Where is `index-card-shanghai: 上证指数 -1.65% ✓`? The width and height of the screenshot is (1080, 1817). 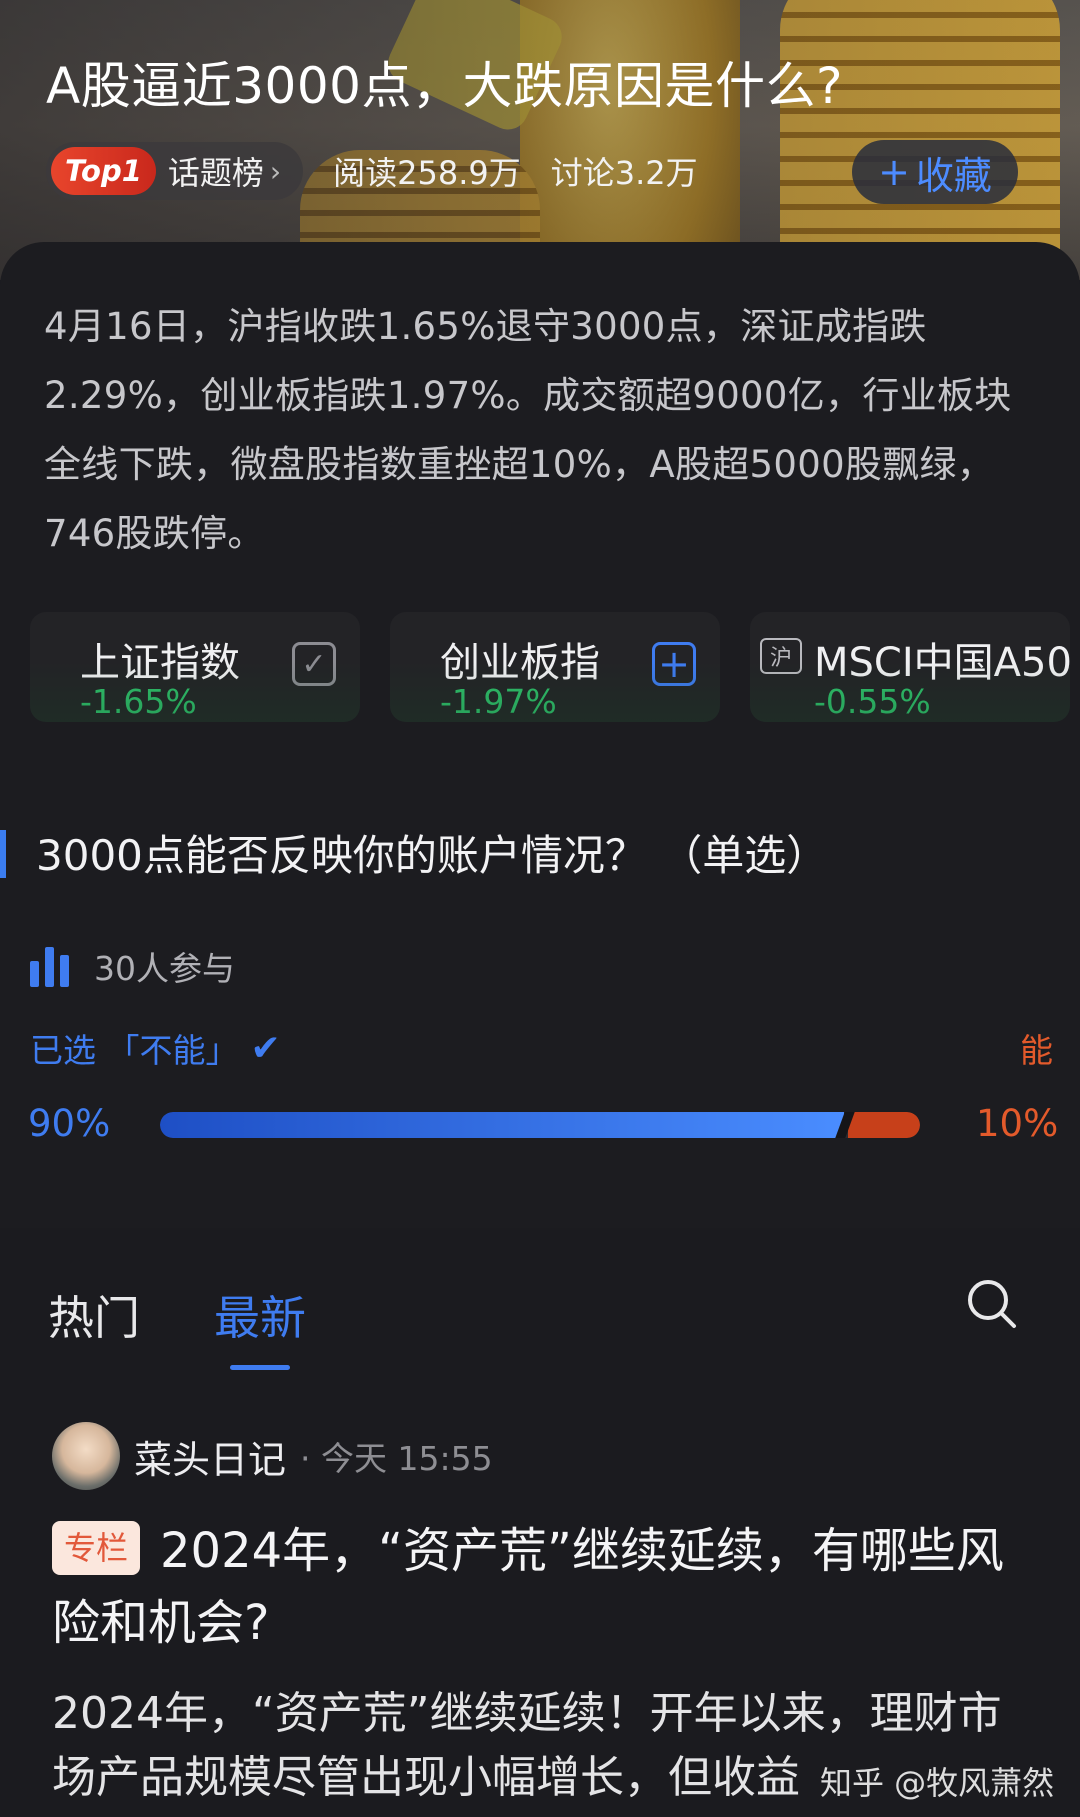
index-card-shanghai: 上证指数 -1.65% ✓ is located at coordinates (195, 667).